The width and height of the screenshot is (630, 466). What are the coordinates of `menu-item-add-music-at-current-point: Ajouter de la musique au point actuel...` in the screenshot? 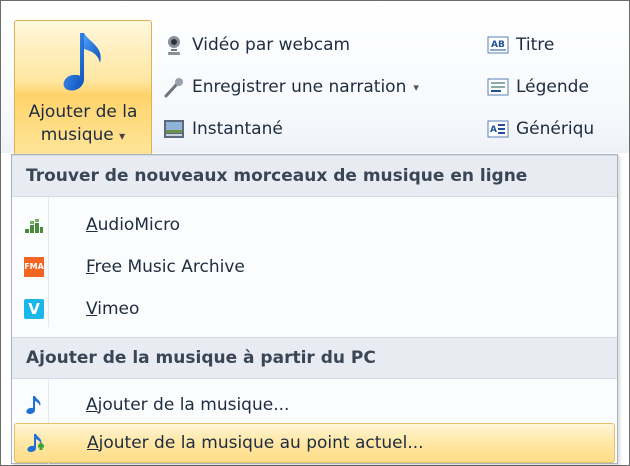 It's located at (314, 443).